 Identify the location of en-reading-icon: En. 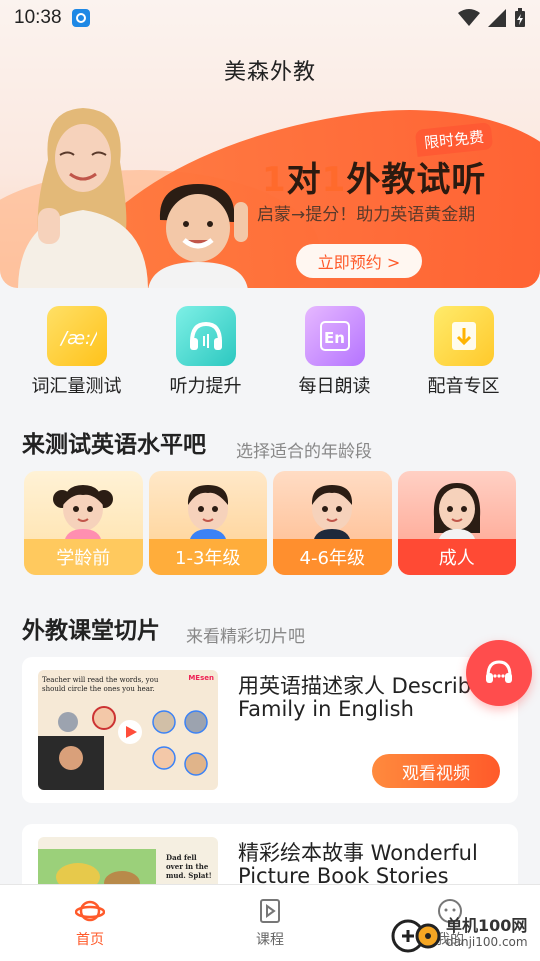
(334, 336).